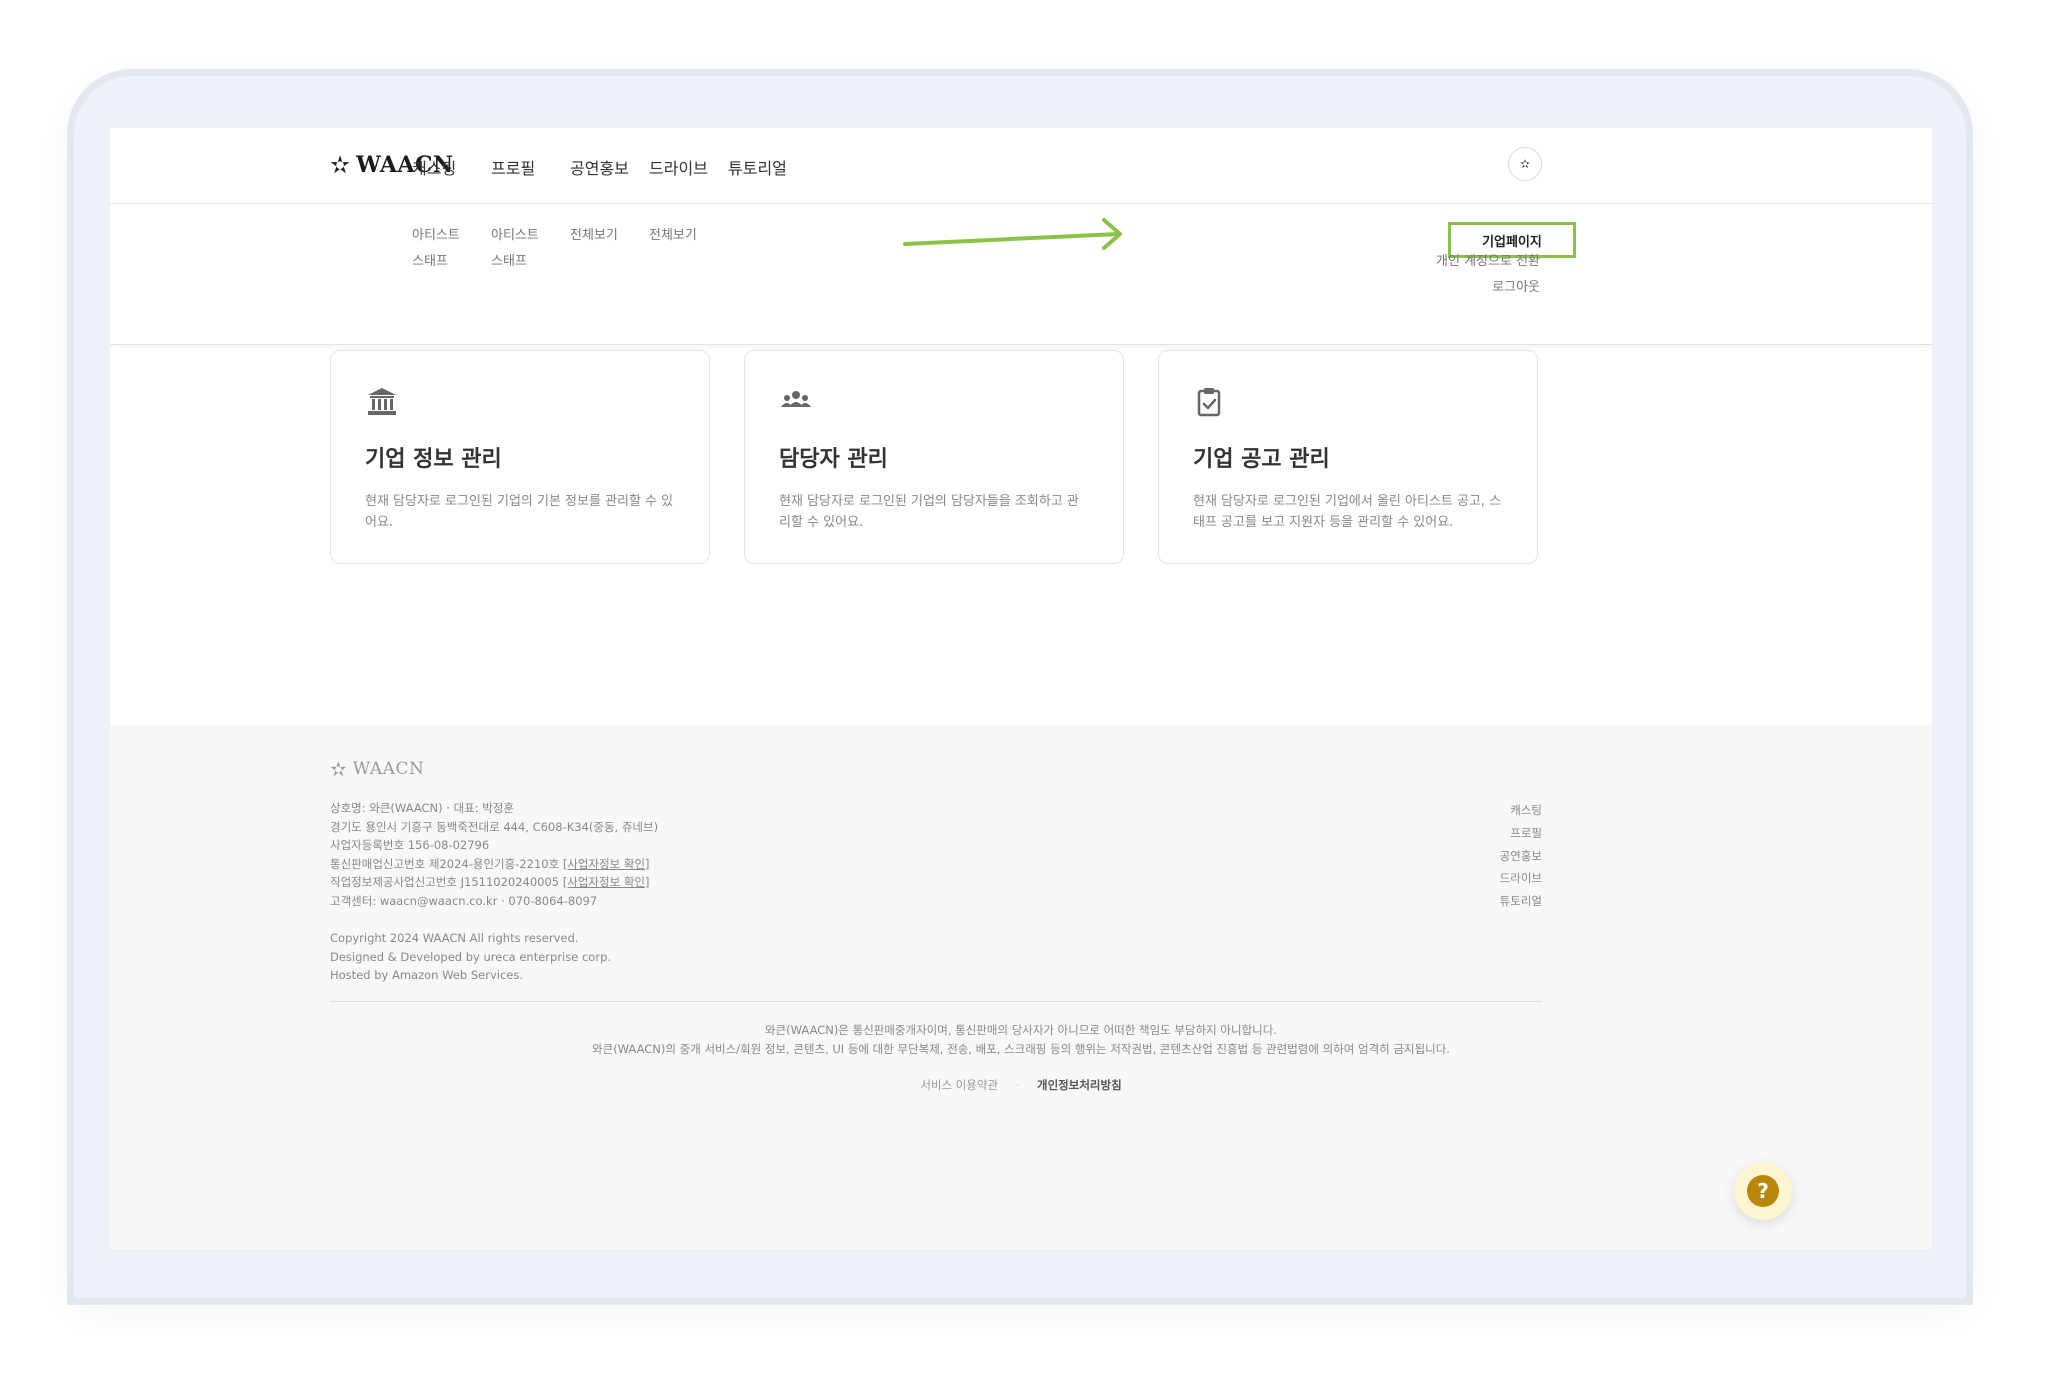  Describe the element at coordinates (599, 167) in the screenshot. I see `nav-promotion: 공연홍보` at that location.